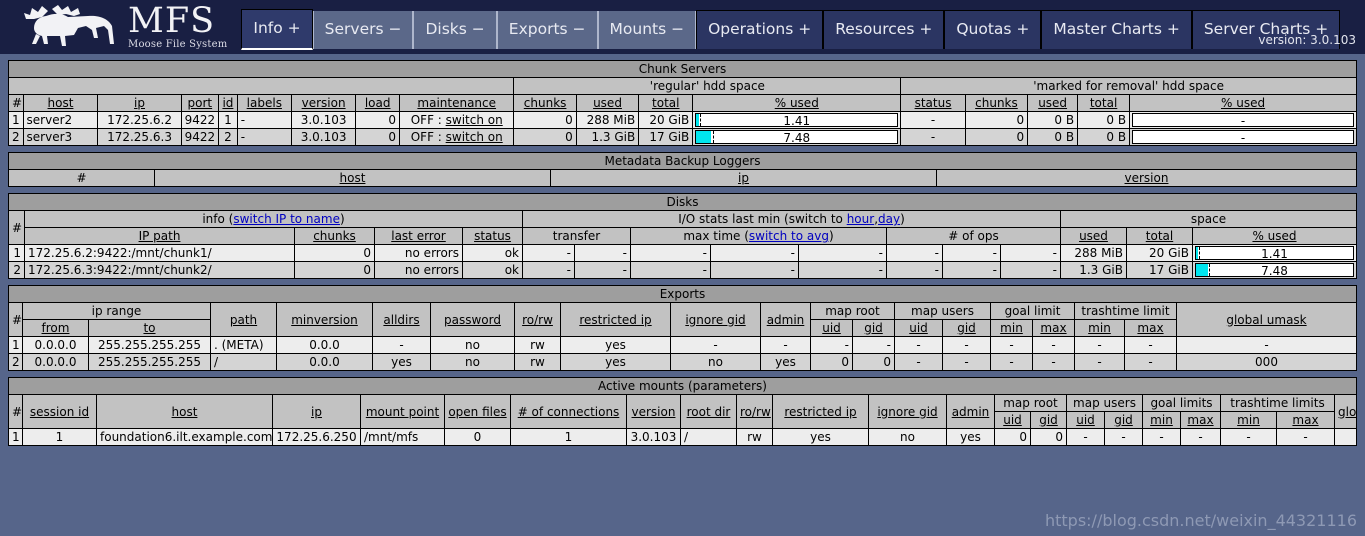  I want to click on exports-path-header: path, so click(243, 319).